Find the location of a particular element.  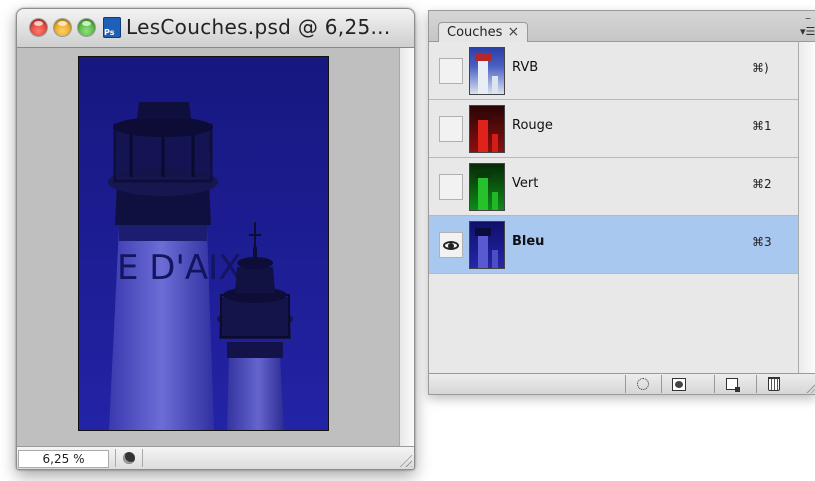

app-icon-label: Ps is located at coordinates (109, 32).